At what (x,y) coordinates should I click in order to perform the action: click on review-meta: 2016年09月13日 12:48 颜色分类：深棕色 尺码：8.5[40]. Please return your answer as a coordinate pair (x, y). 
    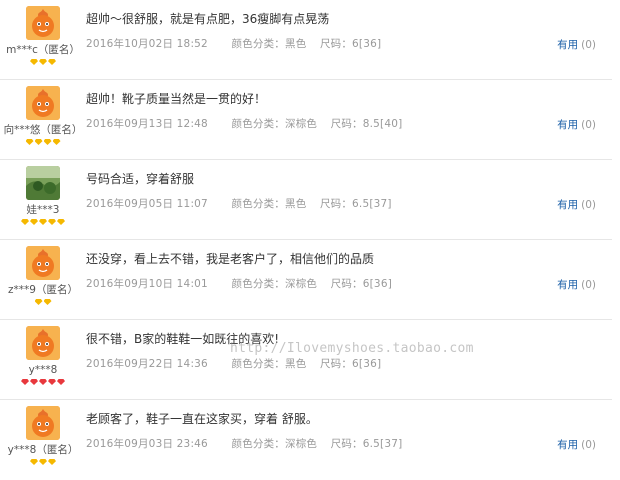
    Looking at the image, I should click on (244, 123).